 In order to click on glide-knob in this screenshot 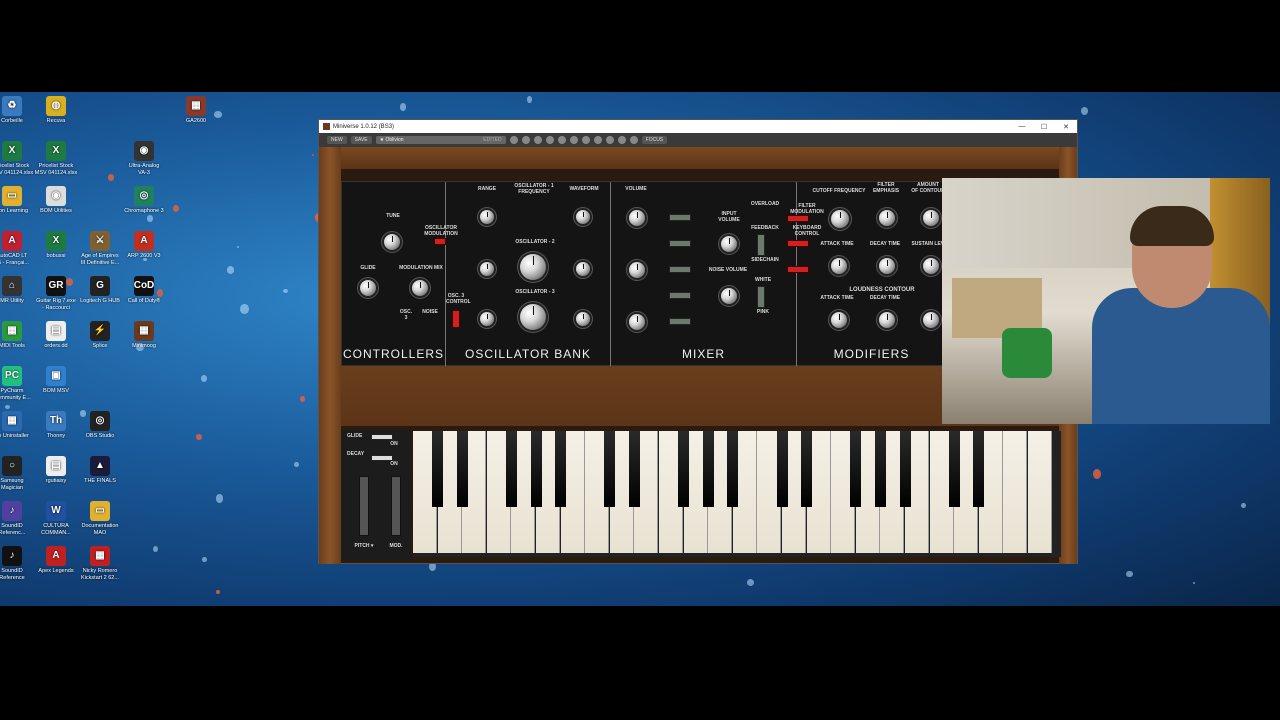, I will do `click(368, 288)`.